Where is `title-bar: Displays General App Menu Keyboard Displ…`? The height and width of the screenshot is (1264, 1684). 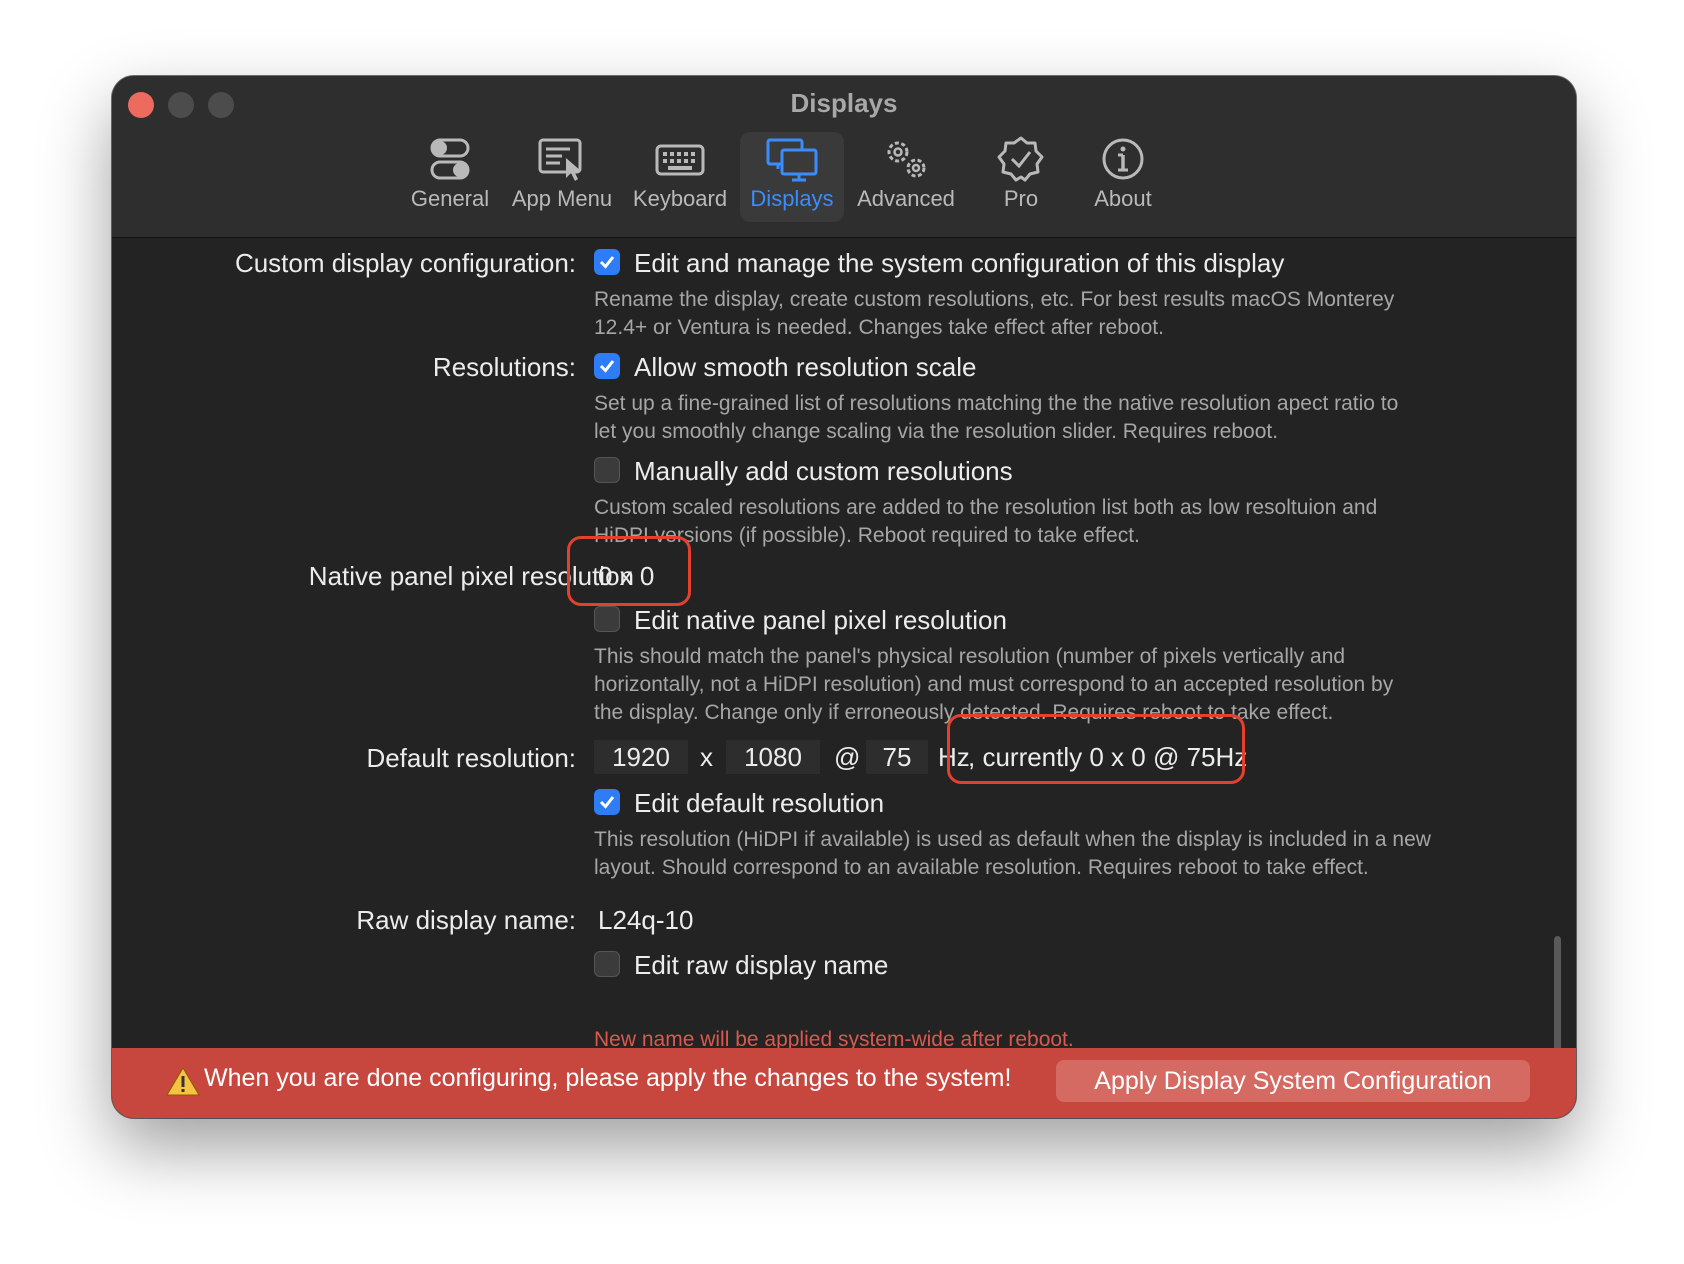 title-bar: Displays General App Menu Keyboard Displ… is located at coordinates (844, 157).